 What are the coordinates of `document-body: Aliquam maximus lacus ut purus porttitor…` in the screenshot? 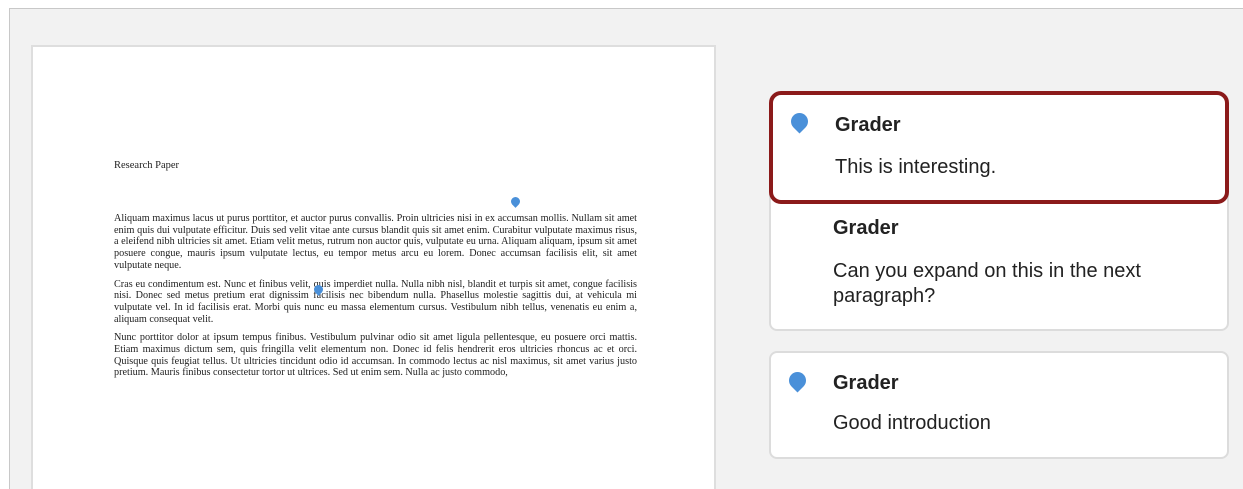 It's located at (375, 299).